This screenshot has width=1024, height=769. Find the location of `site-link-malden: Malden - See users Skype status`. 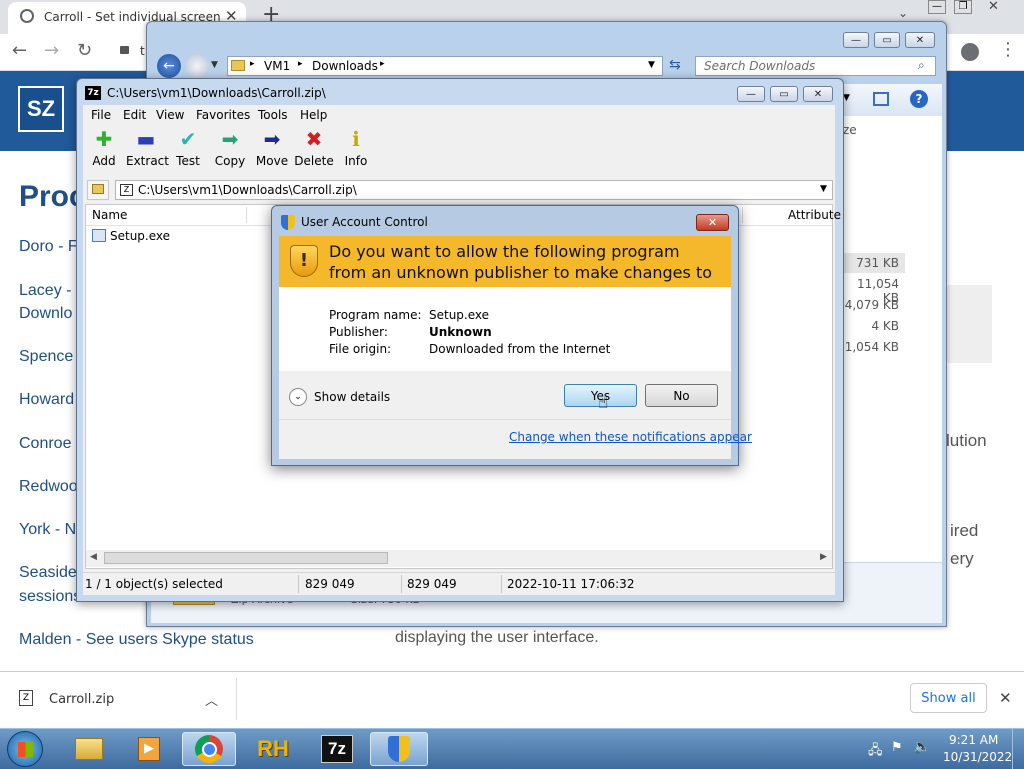

site-link-malden: Malden - See users Skype status is located at coordinates (136, 640).